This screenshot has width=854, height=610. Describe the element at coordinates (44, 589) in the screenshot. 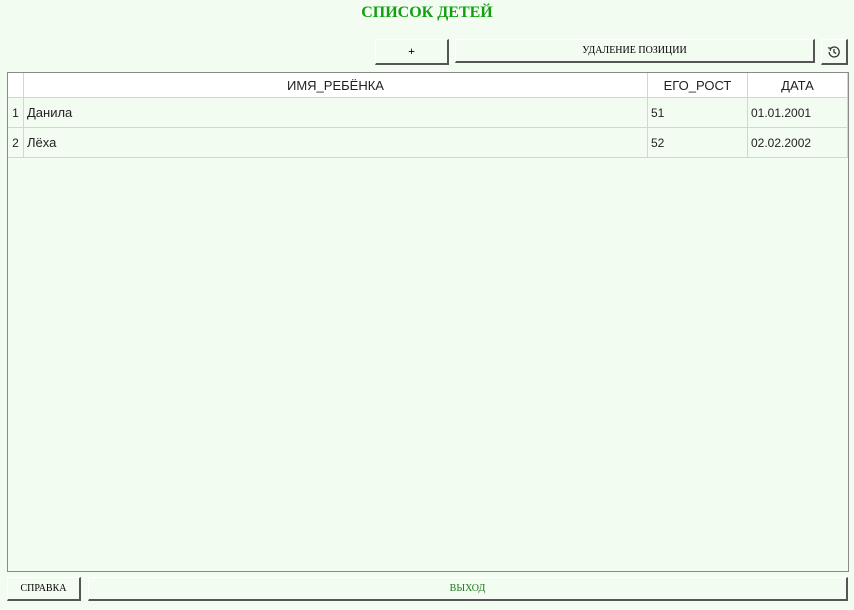

I see `help-button: СПРАВКА` at that location.